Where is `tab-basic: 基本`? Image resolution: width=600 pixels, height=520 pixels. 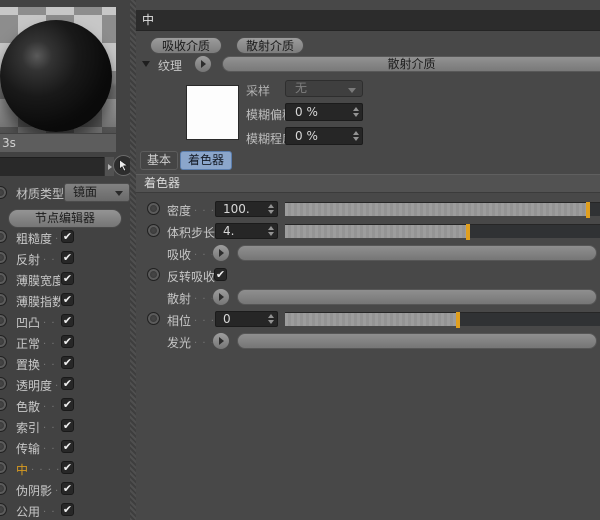 tab-basic: 基本 is located at coordinates (159, 160).